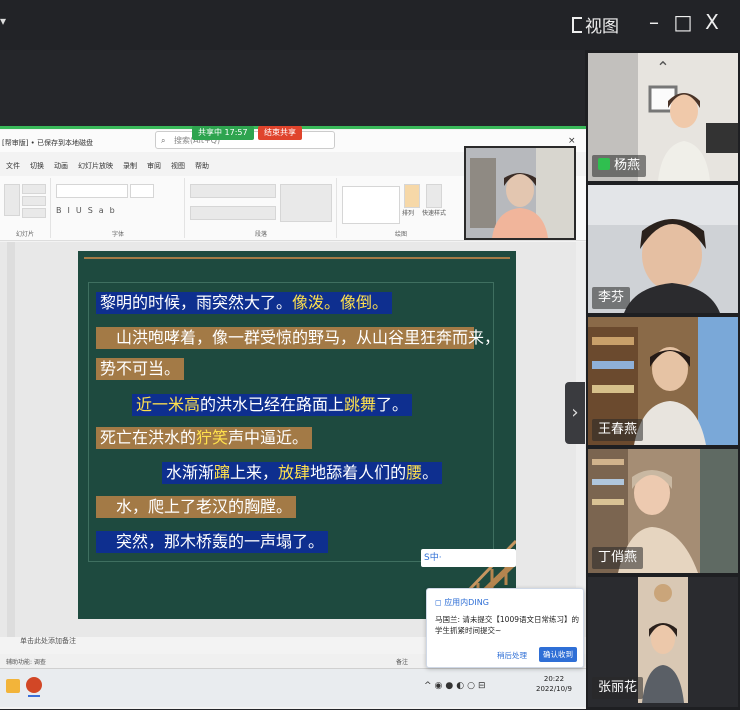  Describe the element at coordinates (400, 234) in the screenshot. I see `ribbon-group-label: 绘图` at that location.